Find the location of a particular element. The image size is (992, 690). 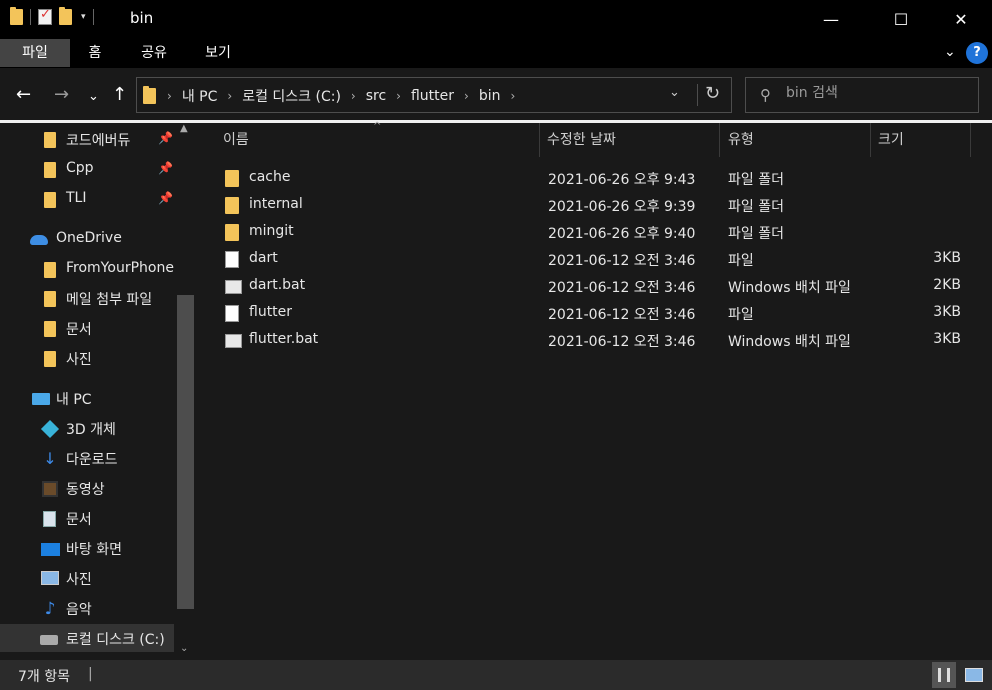

ribbon-tabs: 파일 홈 공유 보기 ⌄ ? is located at coordinates (496, 53).